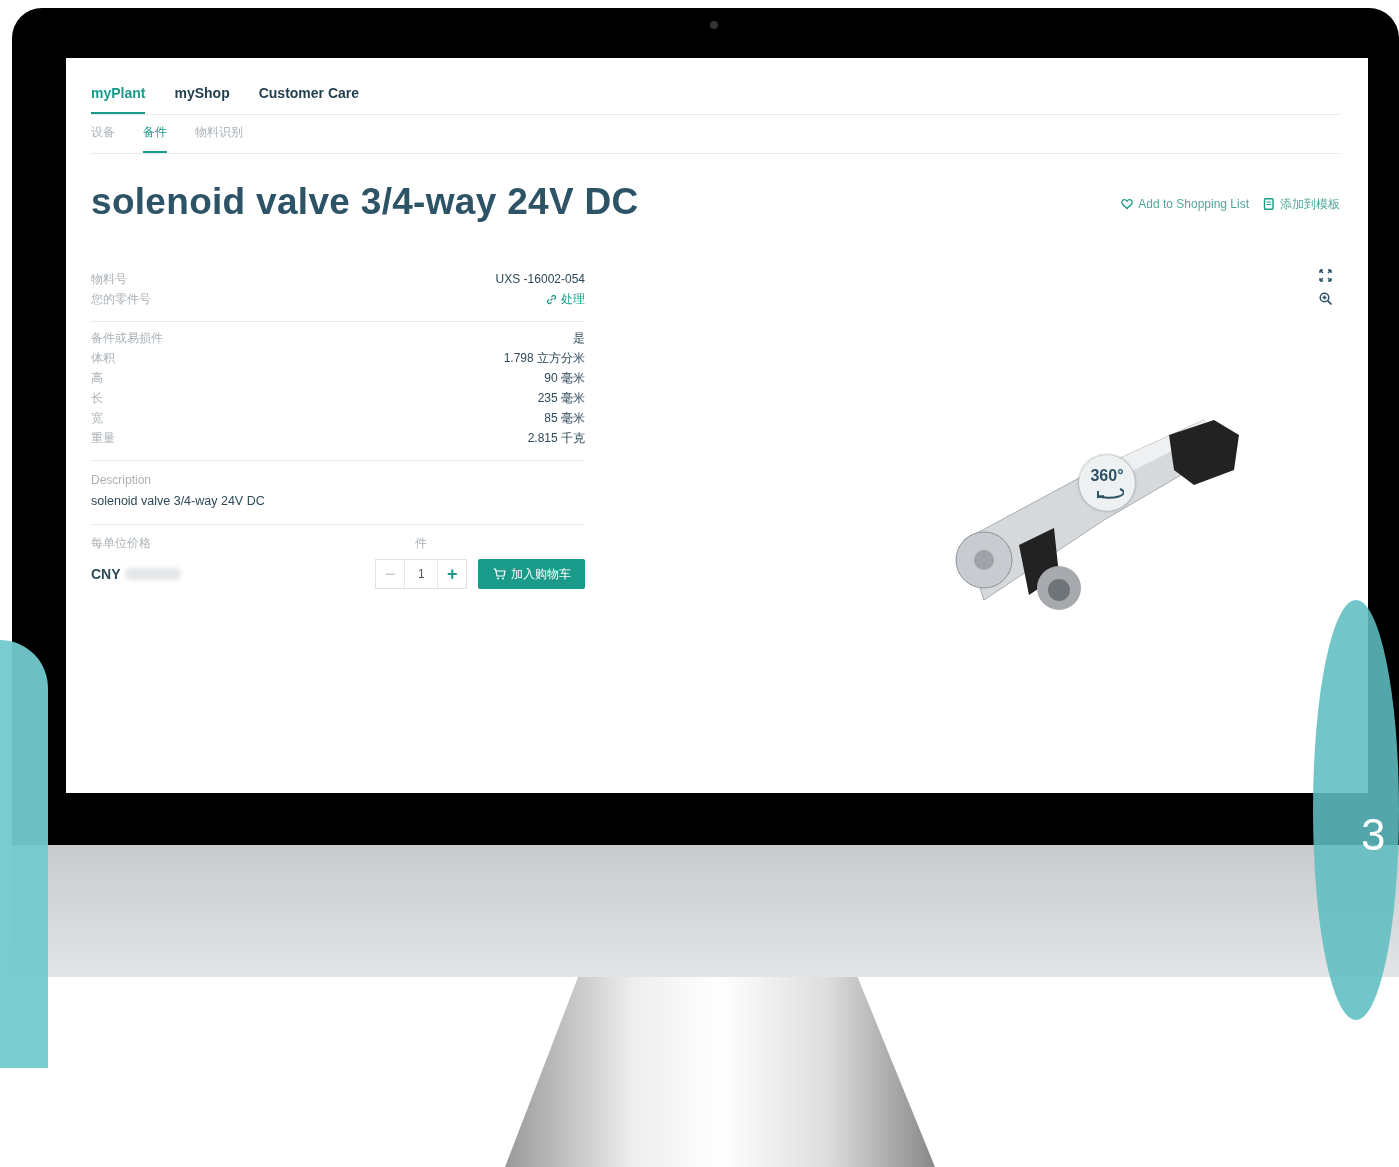 This screenshot has width=1399, height=1167. Describe the element at coordinates (309, 99) in the screenshot. I see `nav-tab: Customer Care` at that location.